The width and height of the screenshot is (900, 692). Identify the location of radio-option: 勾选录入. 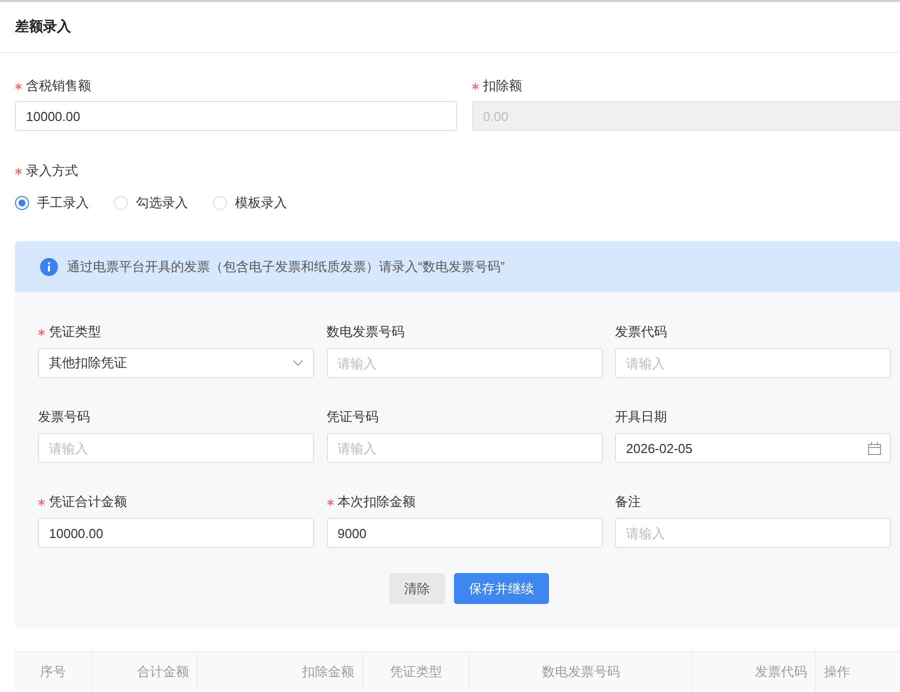
(151, 203).